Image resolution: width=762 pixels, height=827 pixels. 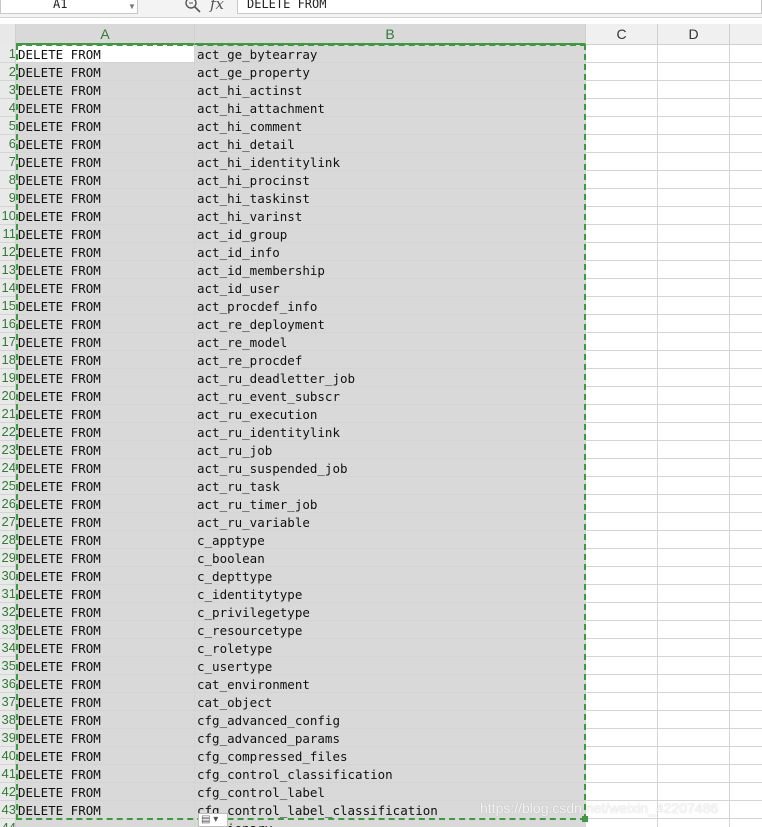 I want to click on select-all-corner, so click(x=8, y=34).